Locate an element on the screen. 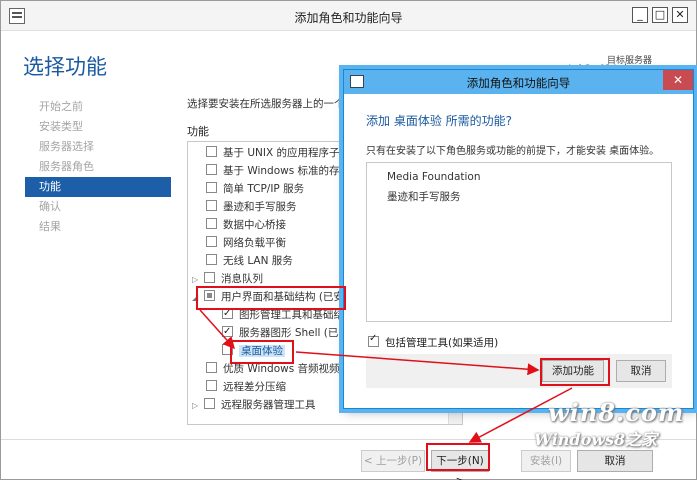 The height and width of the screenshot is (480, 697). nav-item-features: 功能 is located at coordinates (98, 187).